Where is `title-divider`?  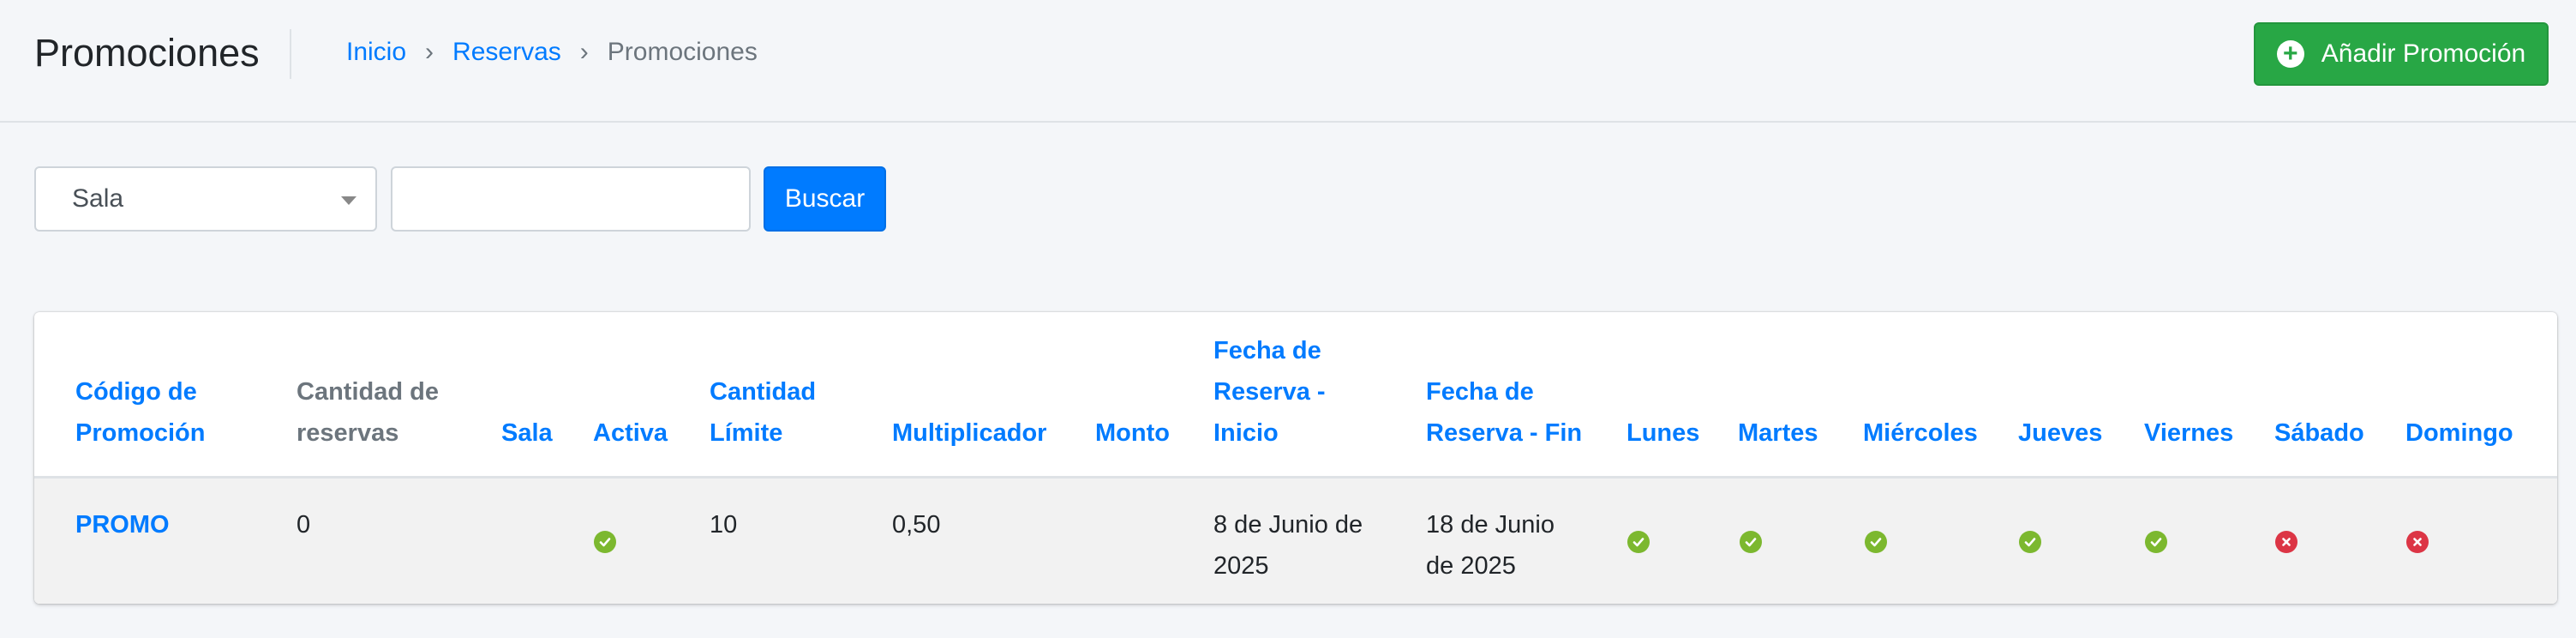
title-divider is located at coordinates (290, 54).